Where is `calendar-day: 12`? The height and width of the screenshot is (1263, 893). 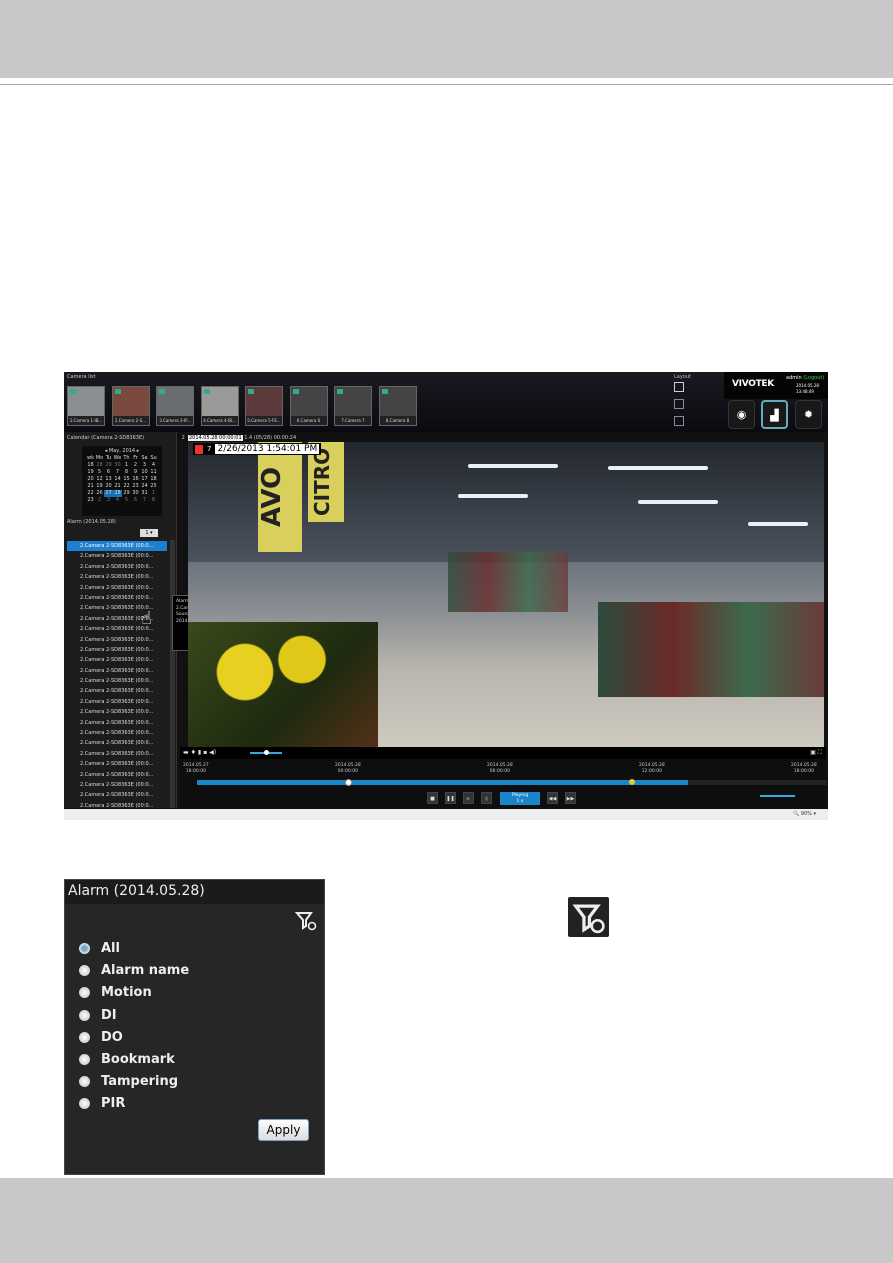
calendar-day: 12 is located at coordinates (99, 479).